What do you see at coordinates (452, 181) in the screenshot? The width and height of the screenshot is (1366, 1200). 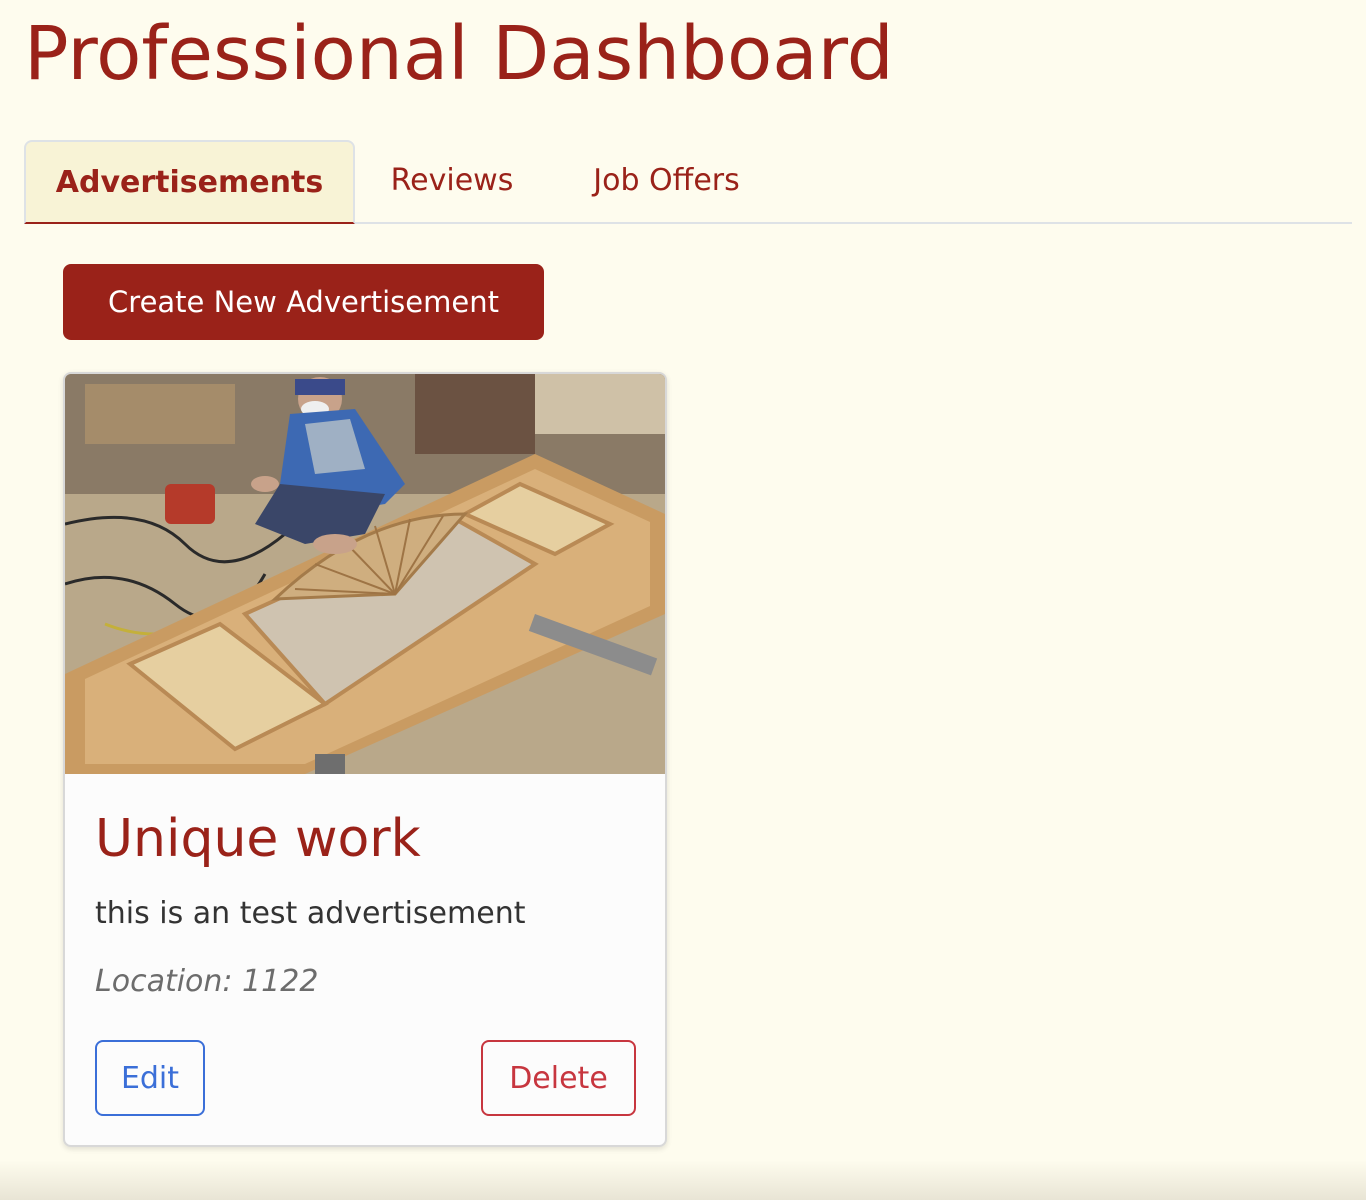 I see `tab-reviews: Reviews` at bounding box center [452, 181].